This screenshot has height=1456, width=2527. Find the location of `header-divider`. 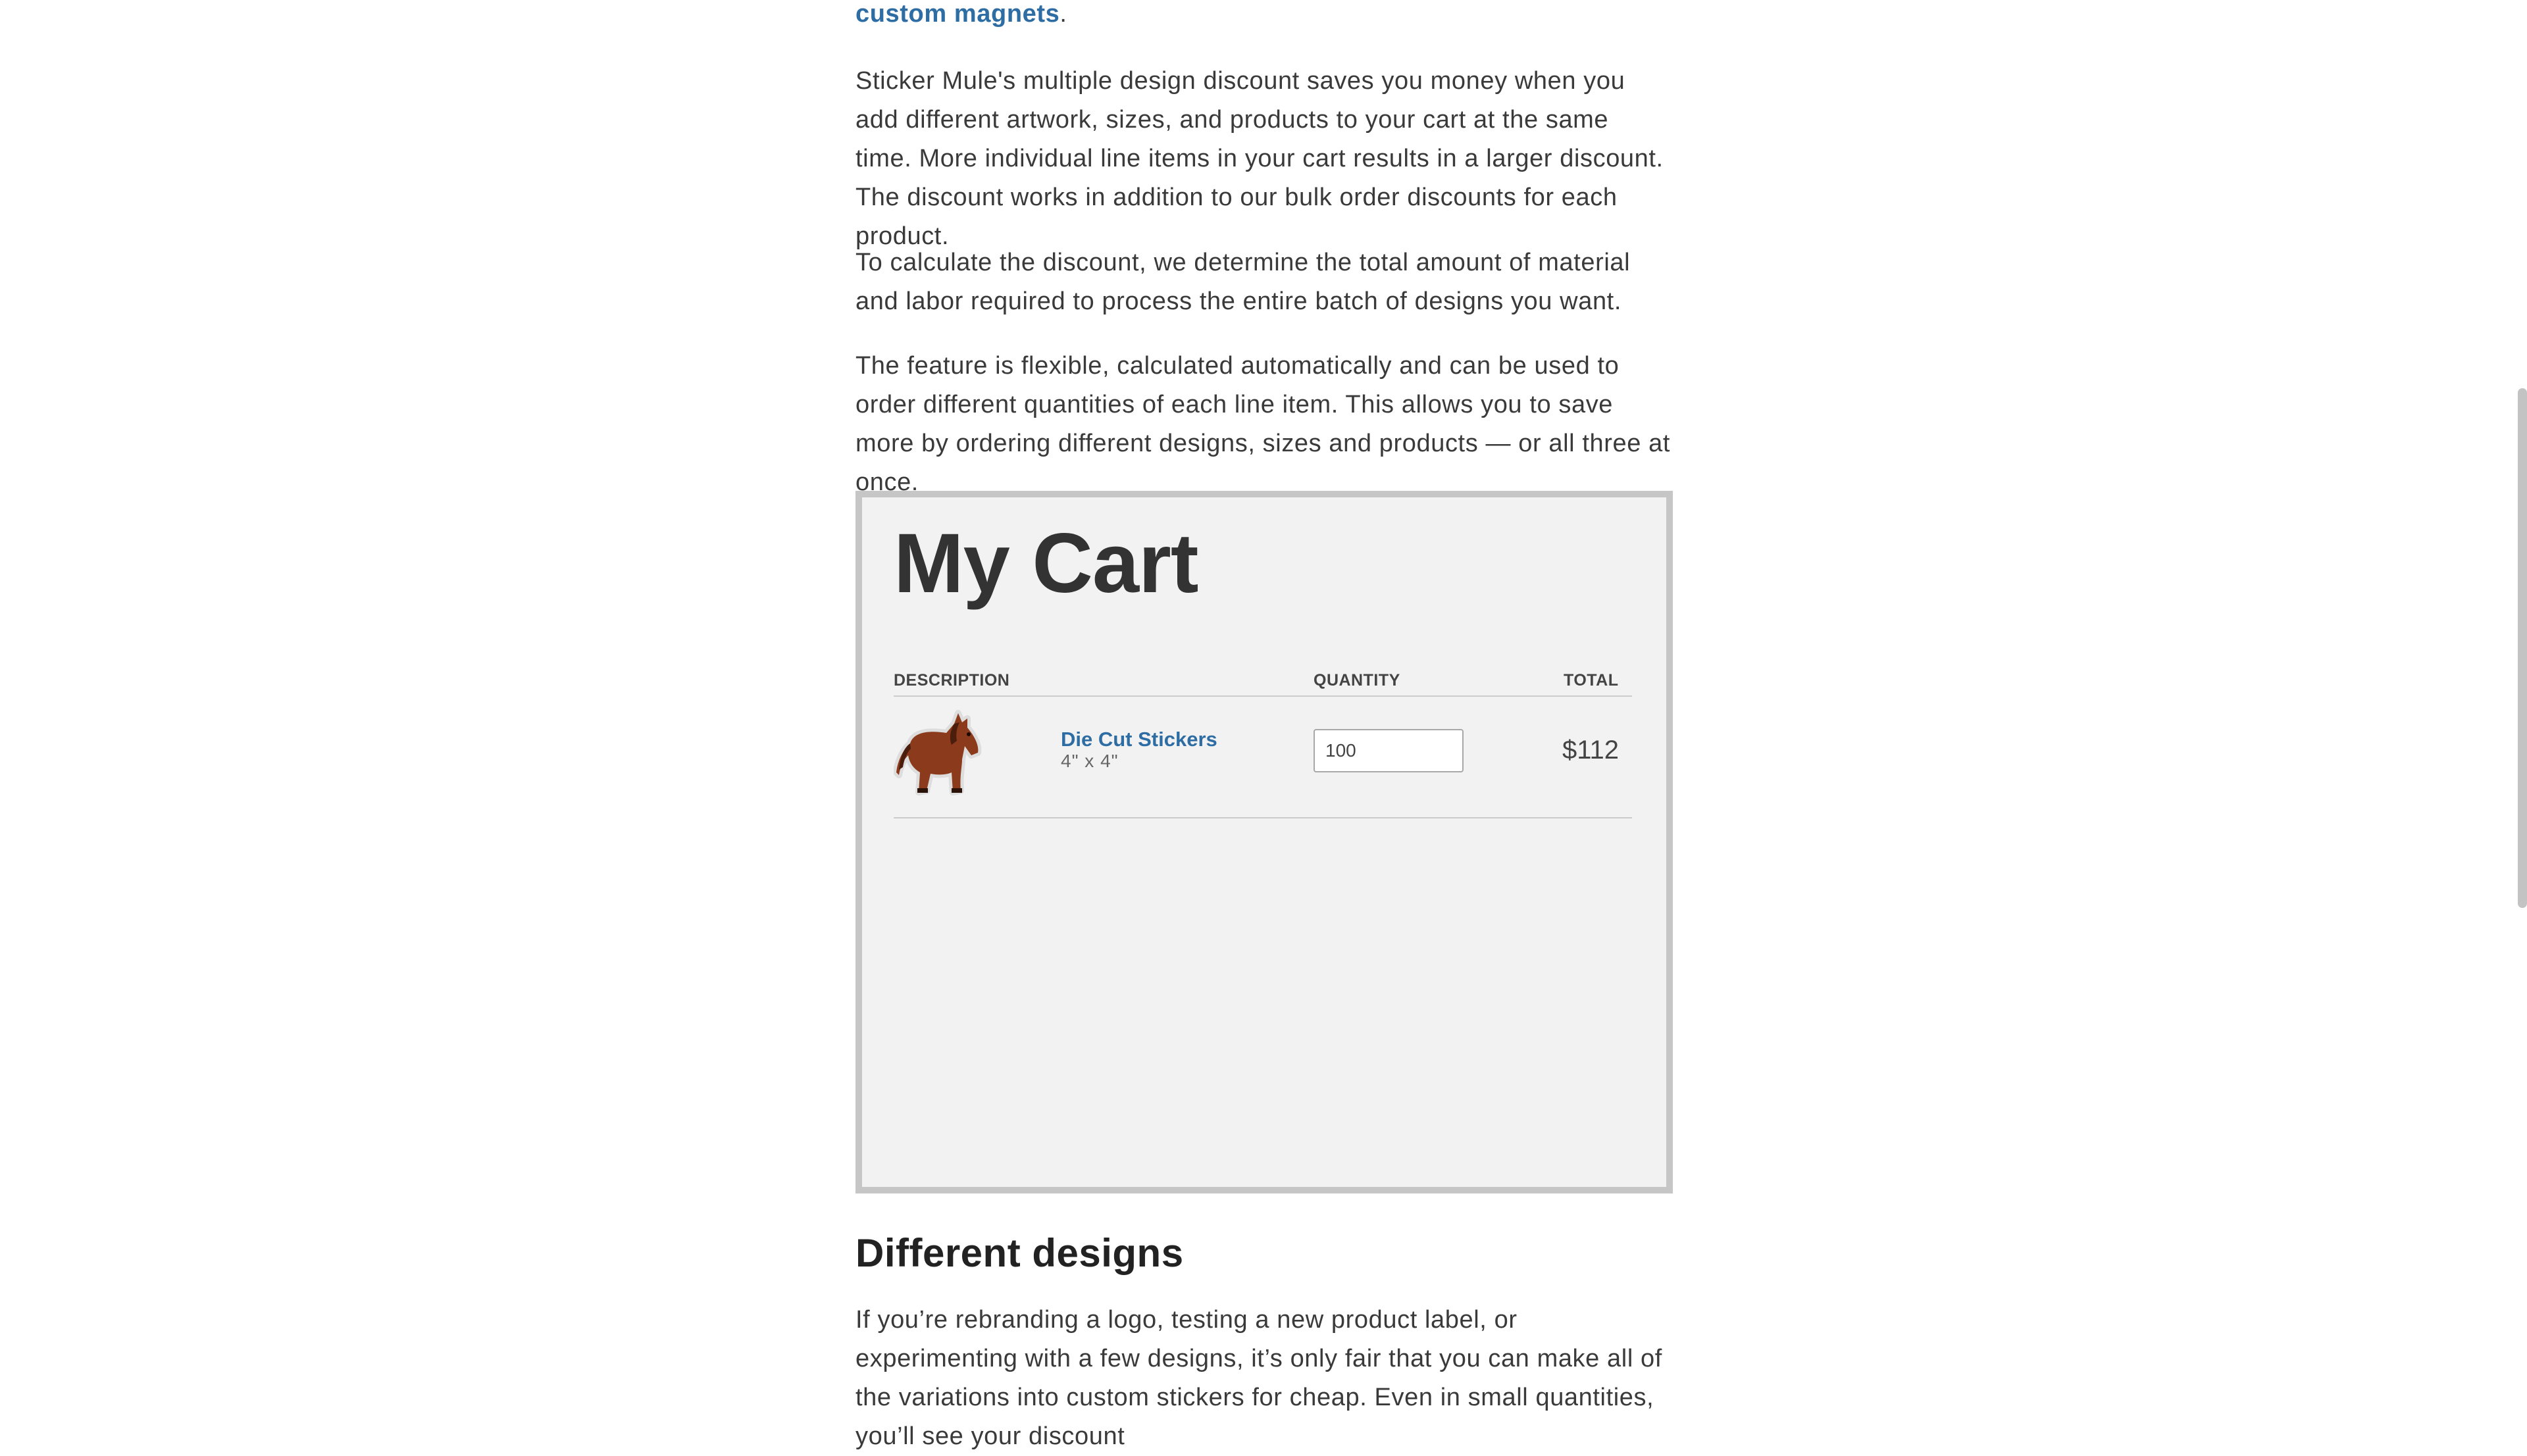

header-divider is located at coordinates (1263, 696).